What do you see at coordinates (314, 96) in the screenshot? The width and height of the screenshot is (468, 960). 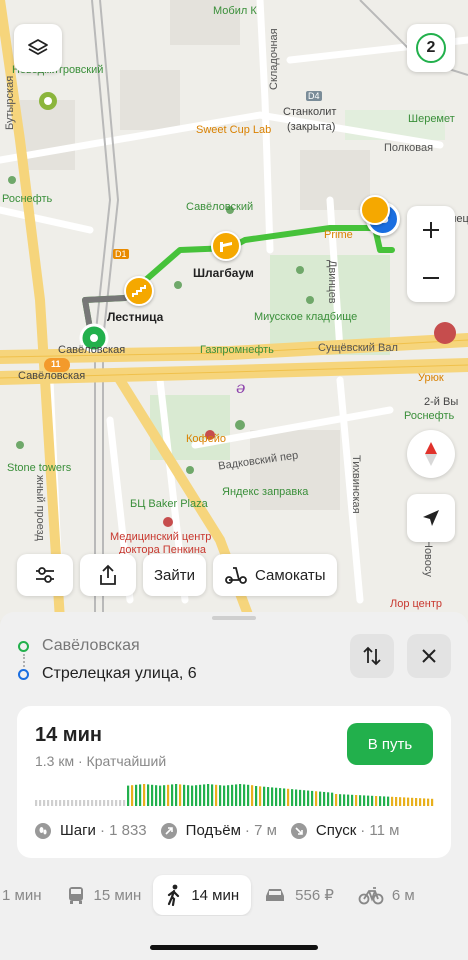 I see `train-line-badge: D4` at bounding box center [314, 96].